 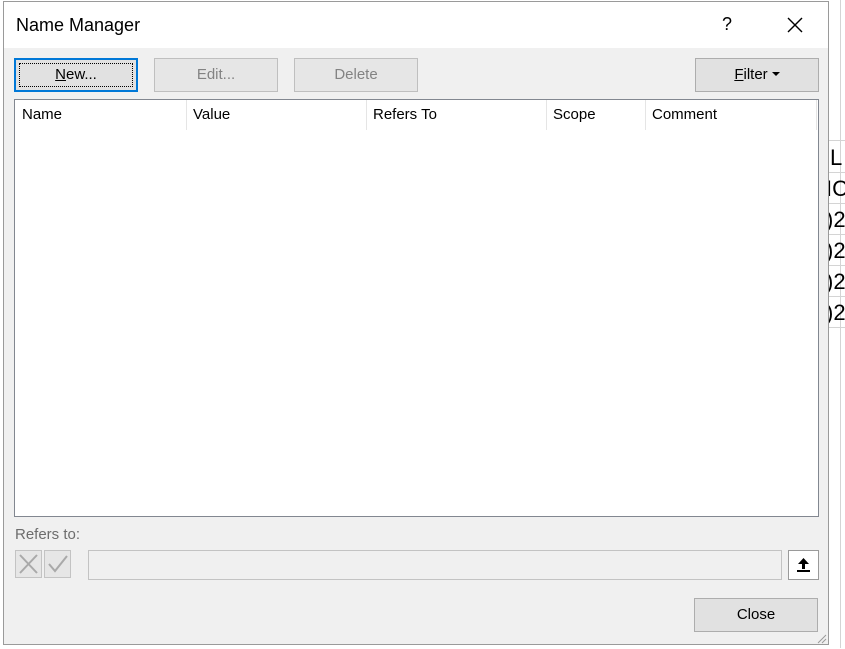 I want to click on focus-rectangle, so click(x=76, y=75).